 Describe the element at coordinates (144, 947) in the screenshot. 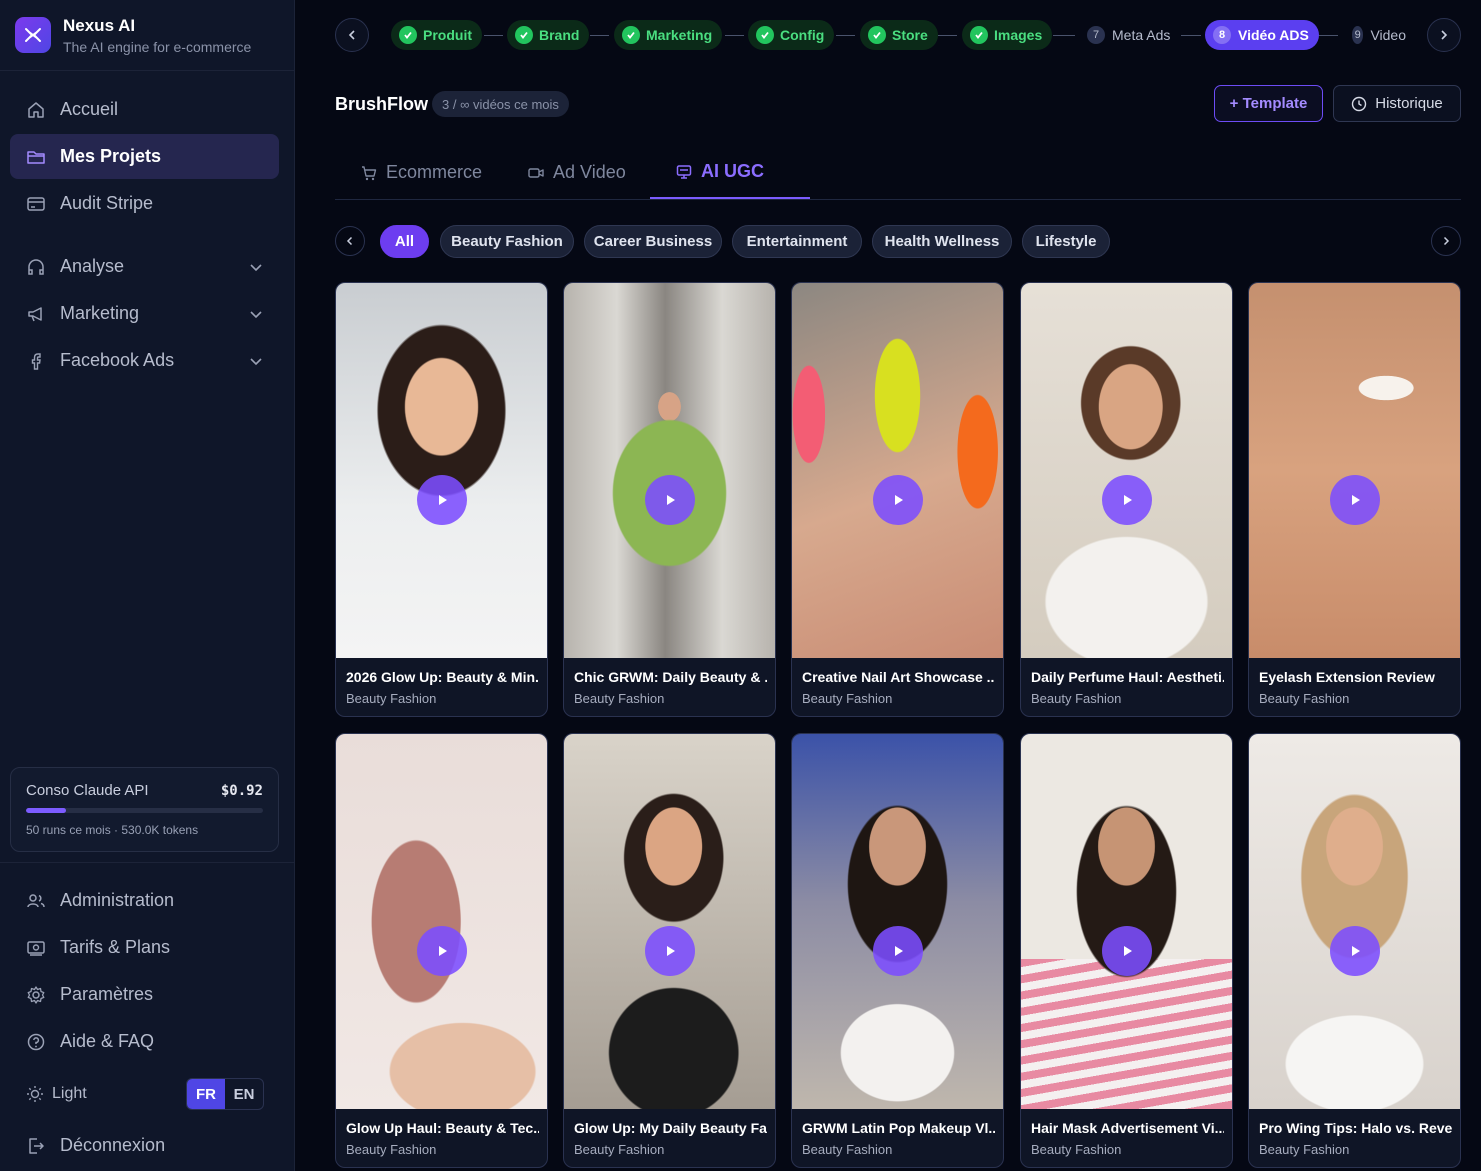

I see `nav-item-tarifs: Tarifs & Plans` at that location.